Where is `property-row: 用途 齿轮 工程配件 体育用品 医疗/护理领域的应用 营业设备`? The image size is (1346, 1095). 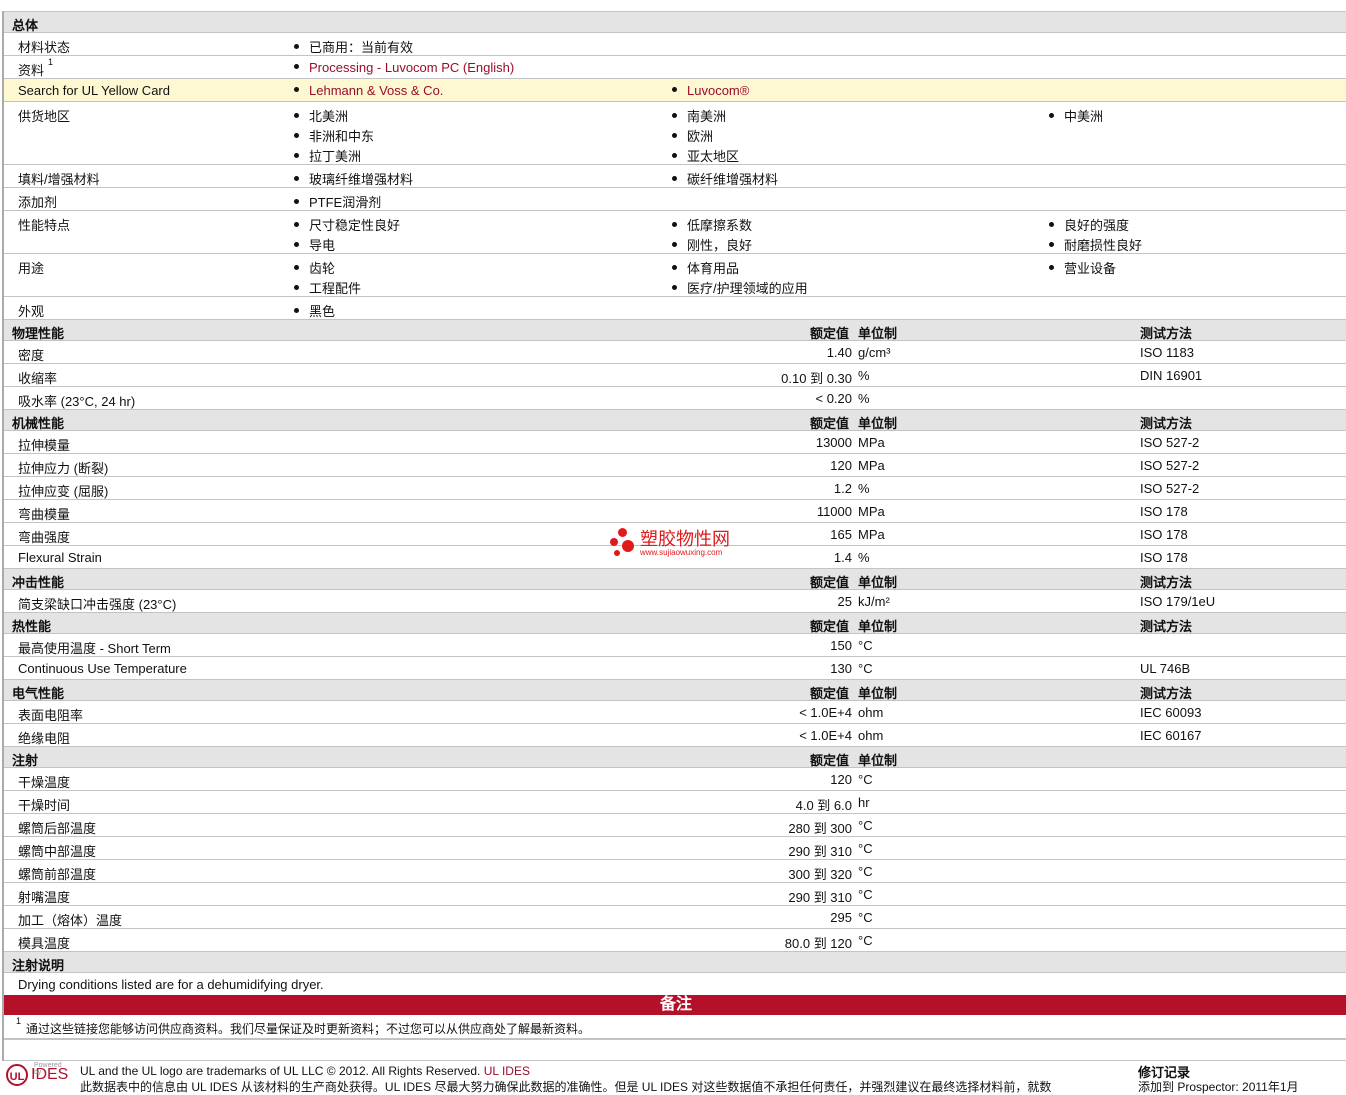 property-row: 用途 齿轮 工程配件 体育用品 医疗/护理领域的应用 营业设备 is located at coordinates (675, 274).